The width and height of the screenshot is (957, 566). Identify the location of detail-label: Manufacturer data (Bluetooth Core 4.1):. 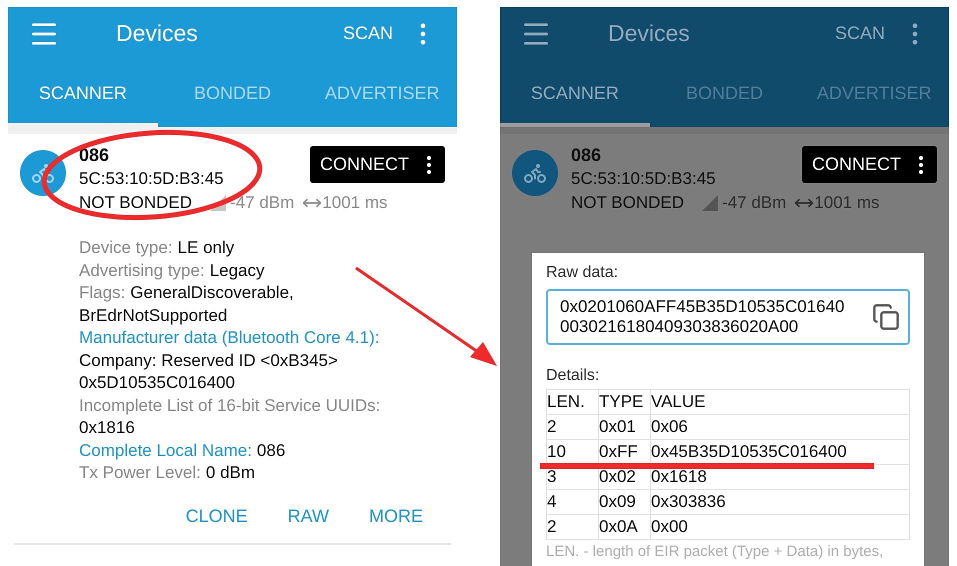
(229, 338).